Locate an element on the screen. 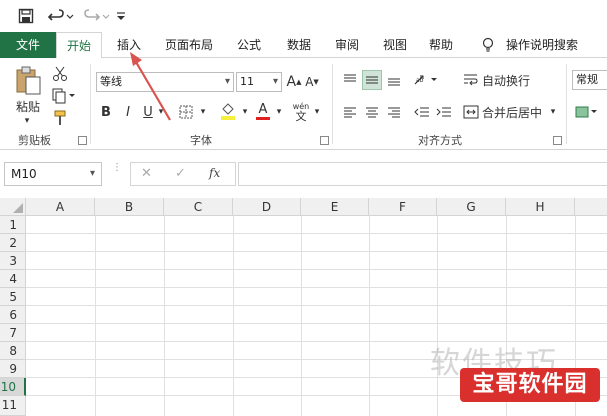 This screenshot has width=607, height=416. chevron-down-icon: ▾ is located at coordinates (92, 173).